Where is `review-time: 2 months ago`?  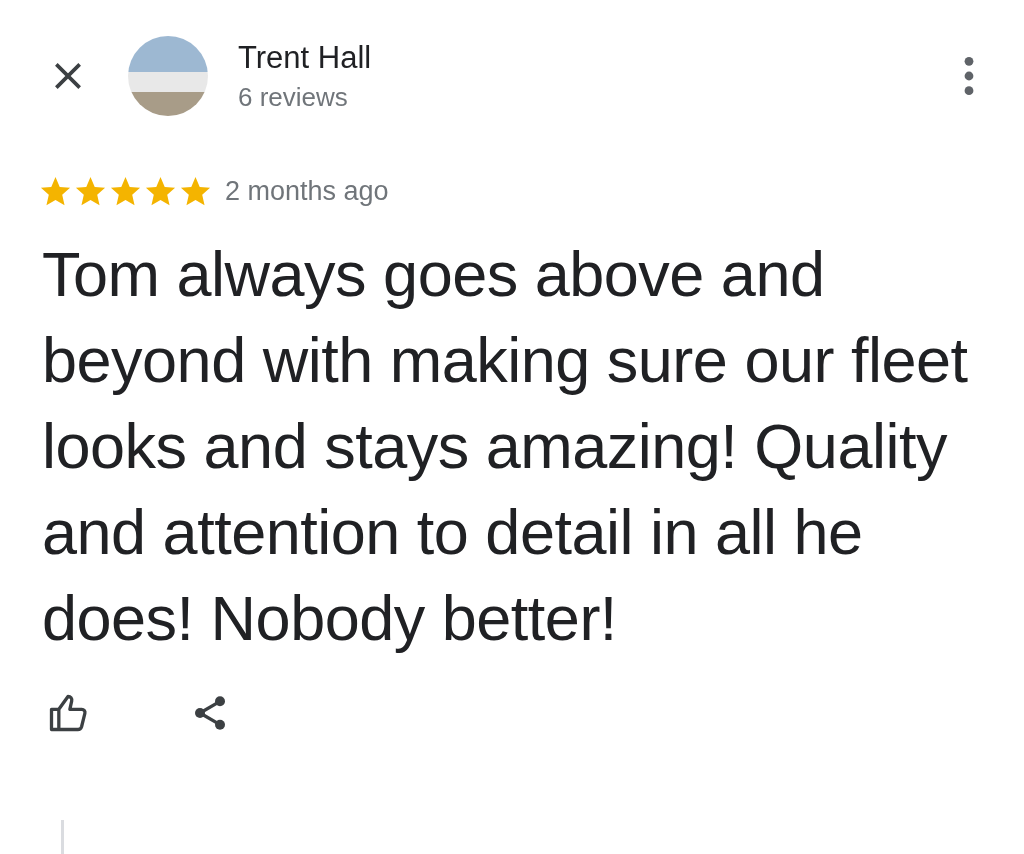 review-time: 2 months ago is located at coordinates (307, 191).